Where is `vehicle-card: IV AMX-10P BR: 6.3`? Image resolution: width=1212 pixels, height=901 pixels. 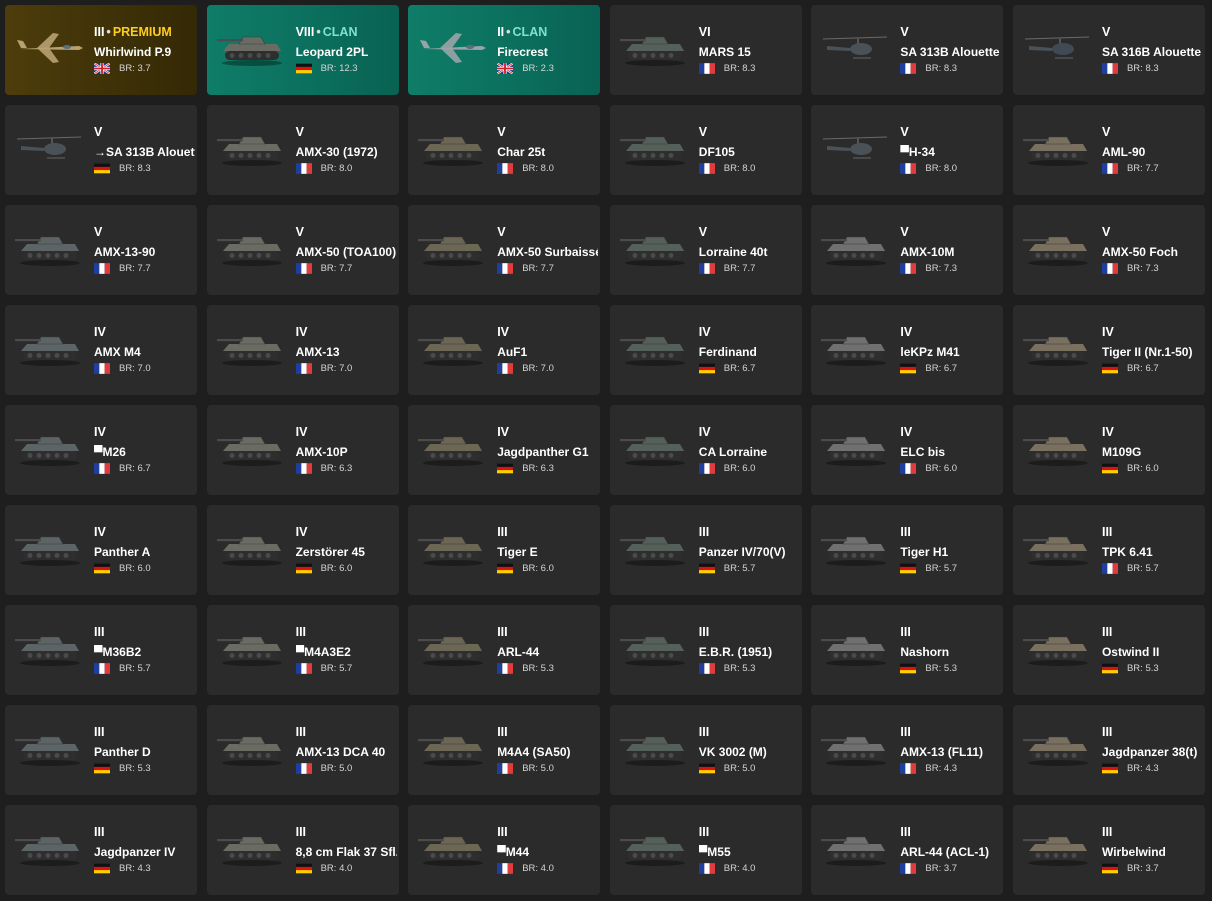
vehicle-card: IV AMX-10P BR: 6.3 is located at coordinates (302, 450).